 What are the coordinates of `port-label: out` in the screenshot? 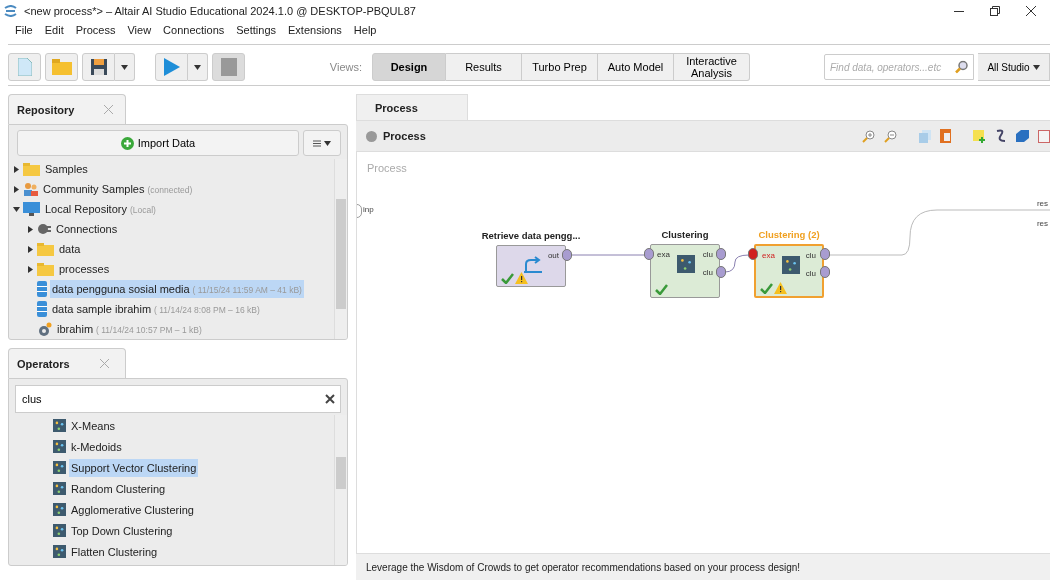 It's located at (553, 255).